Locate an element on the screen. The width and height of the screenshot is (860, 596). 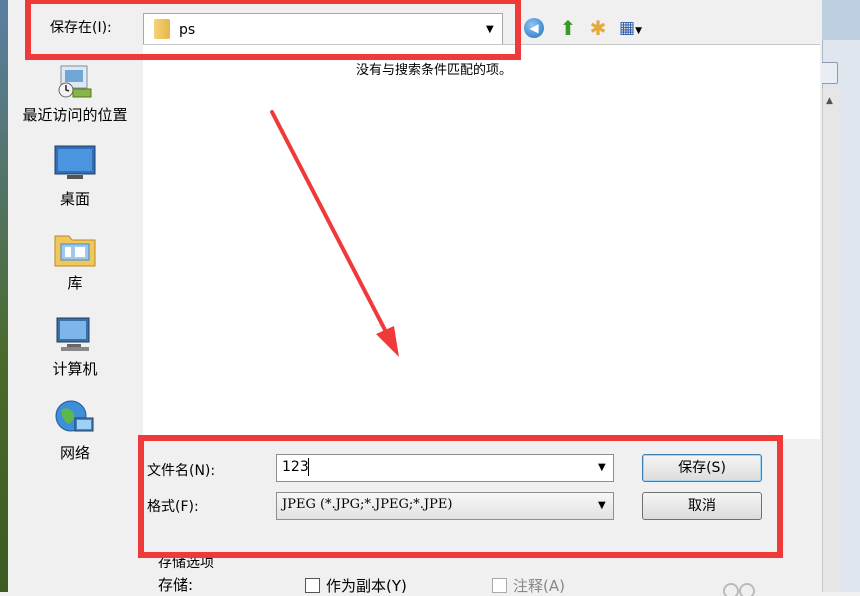
as-copy-checkbox is located at coordinates (312, 585).